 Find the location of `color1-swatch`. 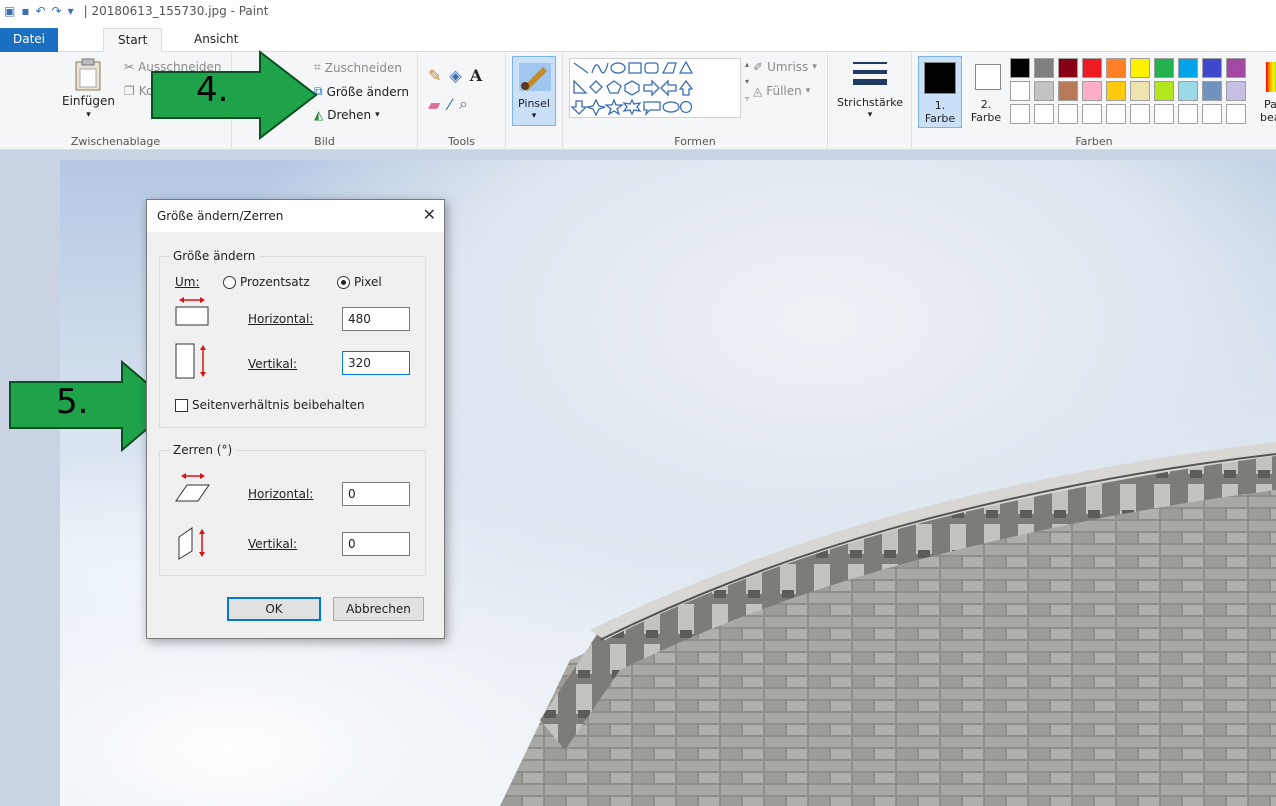

color1-swatch is located at coordinates (940, 78).